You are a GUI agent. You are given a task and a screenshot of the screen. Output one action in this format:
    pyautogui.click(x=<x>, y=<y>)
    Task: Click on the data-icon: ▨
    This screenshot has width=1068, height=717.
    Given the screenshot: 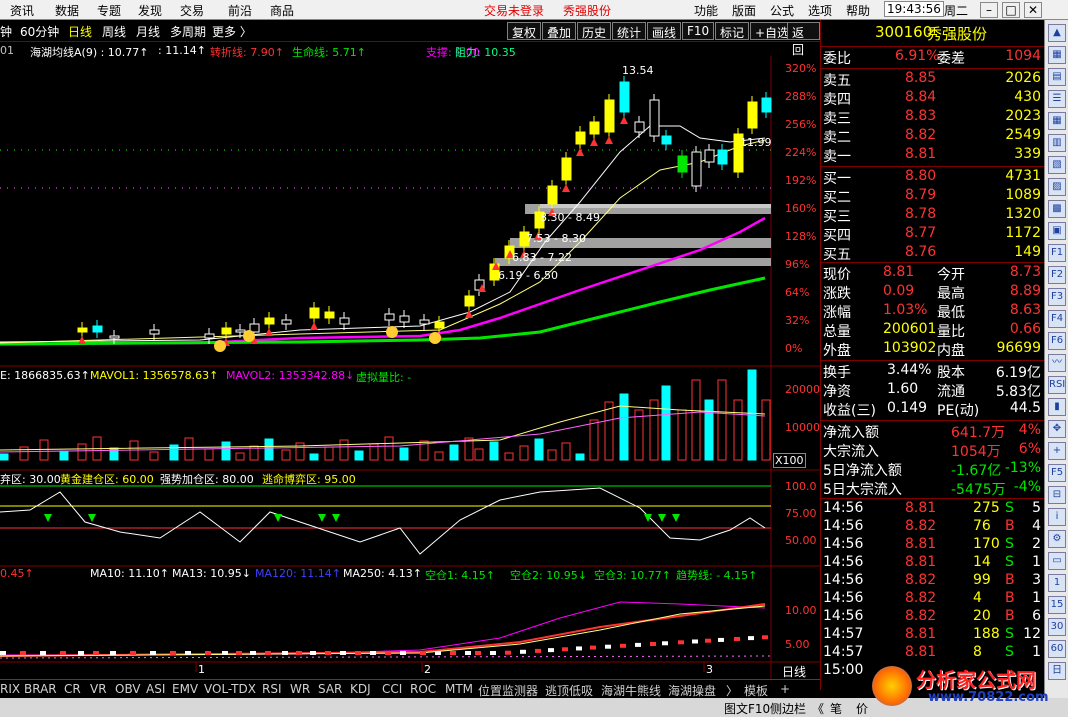 What is the action you would take?
    pyautogui.click(x=1057, y=187)
    